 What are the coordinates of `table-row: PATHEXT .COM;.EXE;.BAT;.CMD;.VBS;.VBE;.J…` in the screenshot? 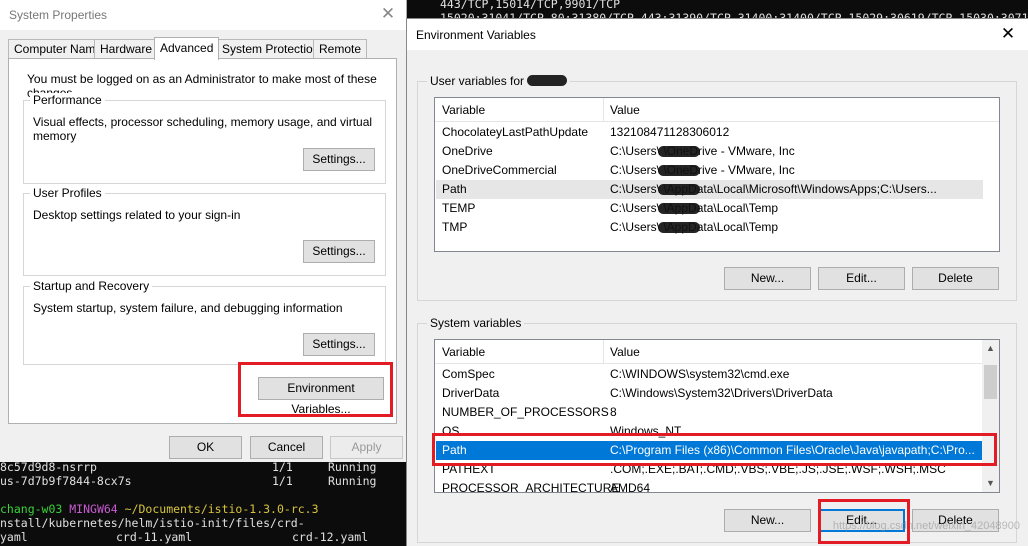 It's located at (709, 469).